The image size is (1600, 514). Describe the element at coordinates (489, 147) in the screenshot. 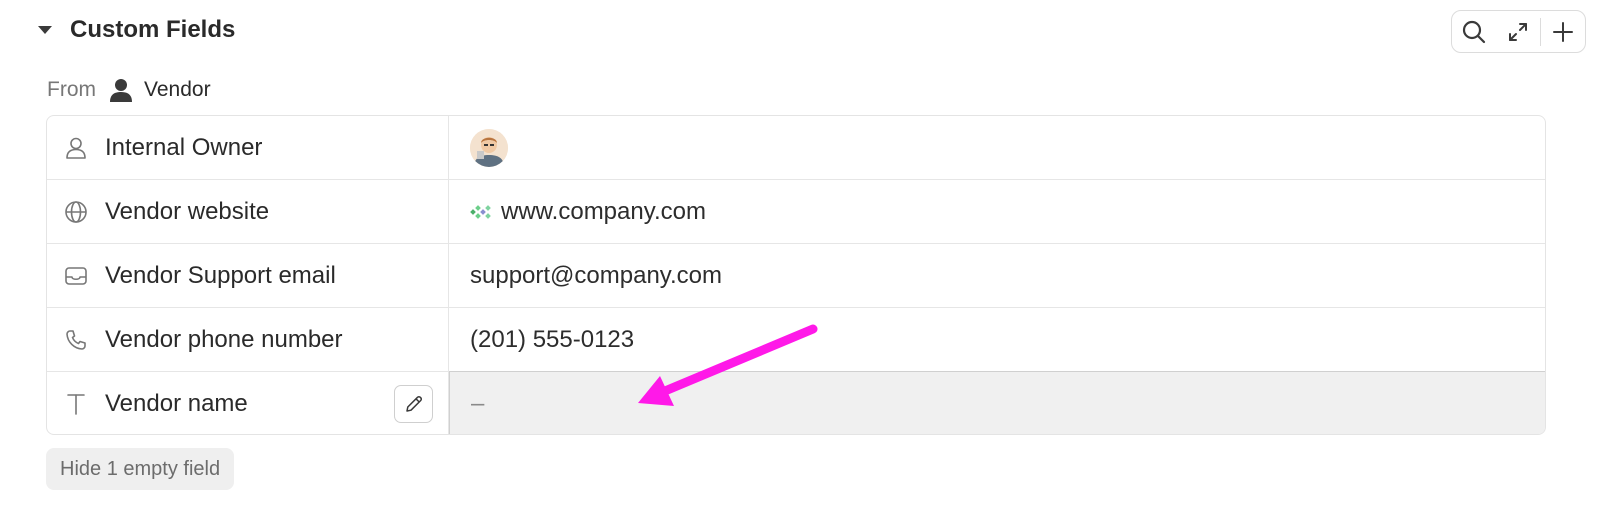

I see `owner-avatar` at that location.